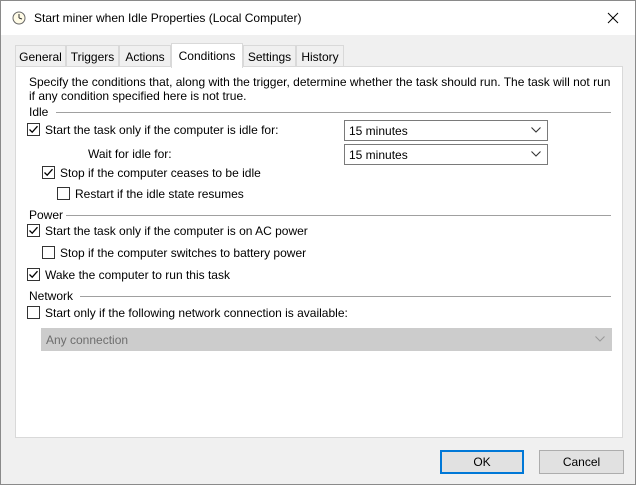  Describe the element at coordinates (338, 215) in the screenshot. I see `power-separator` at that location.